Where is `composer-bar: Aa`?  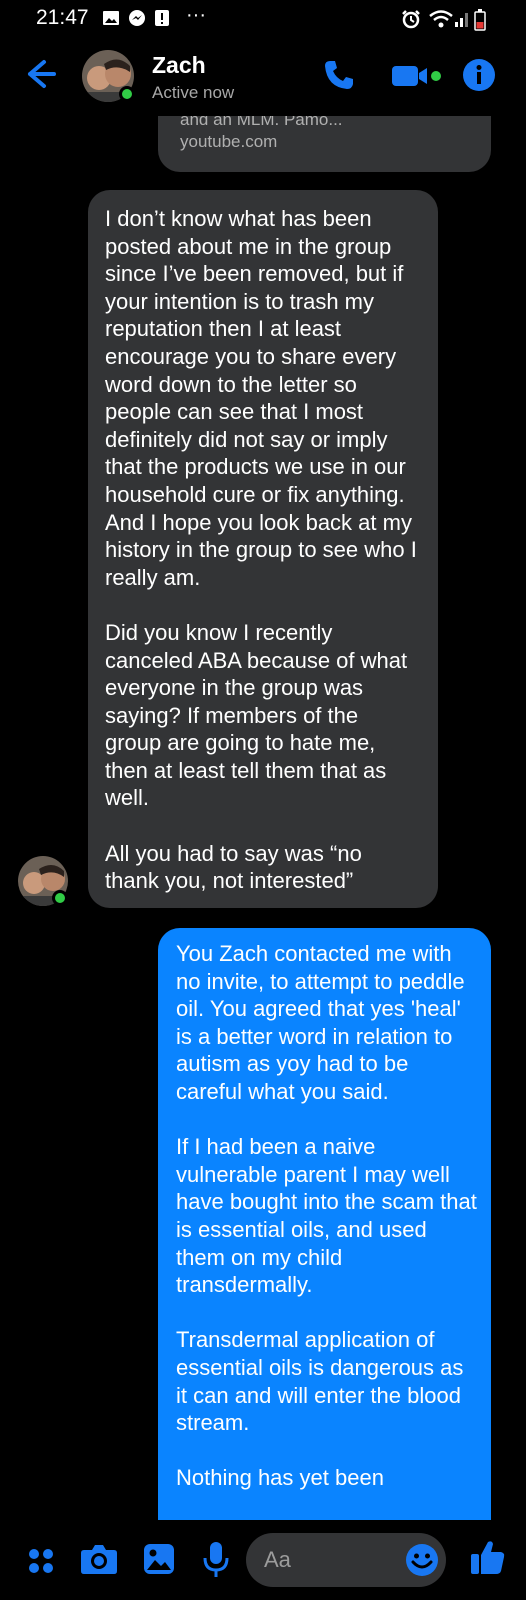 composer-bar: Aa is located at coordinates (263, 1560).